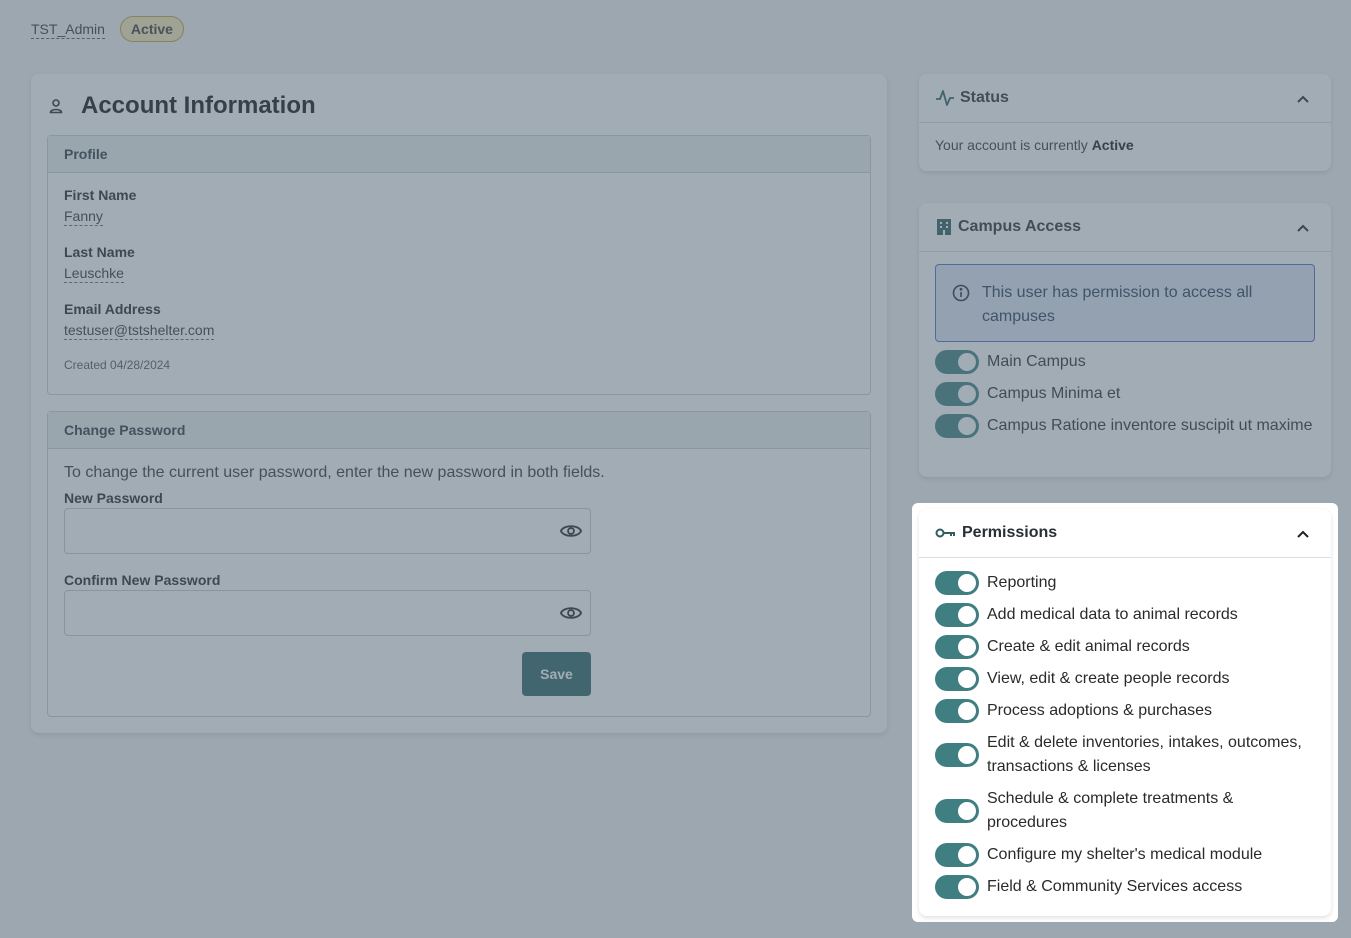  I want to click on status-text-prefix: Your account is currently, so click(1011, 145).